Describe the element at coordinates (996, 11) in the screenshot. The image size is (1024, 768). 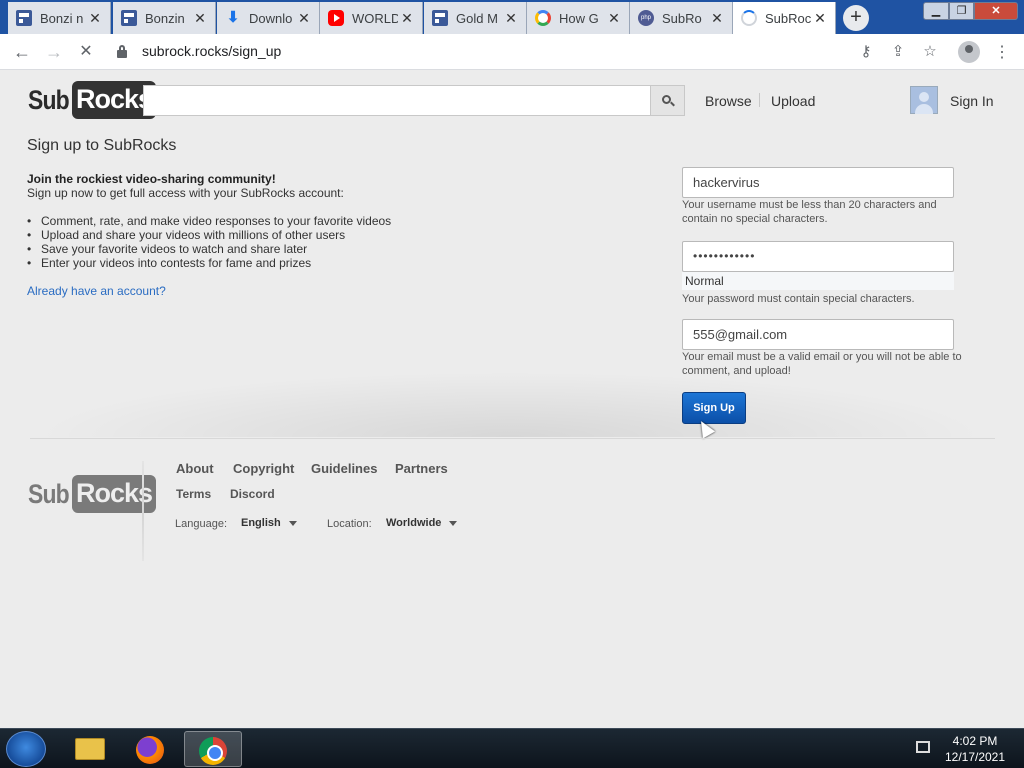
I see `close-window-button: ✕` at that location.